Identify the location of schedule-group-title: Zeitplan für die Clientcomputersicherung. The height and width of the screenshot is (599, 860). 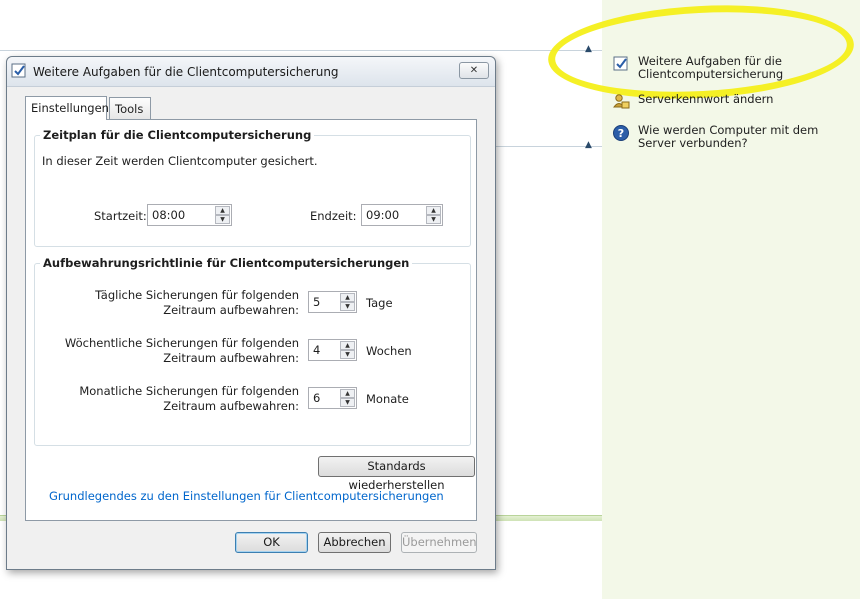
(177, 135).